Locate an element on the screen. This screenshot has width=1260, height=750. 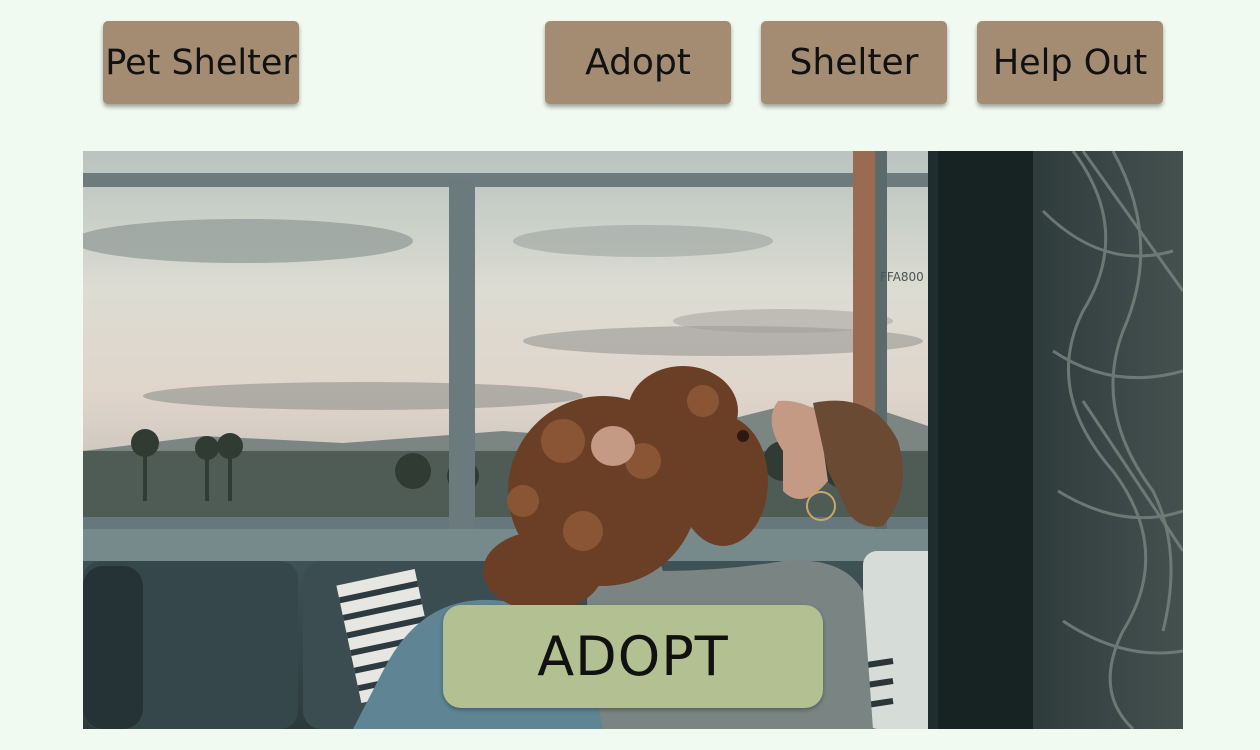
nav-help-out-button: Help Out is located at coordinates (1070, 62).